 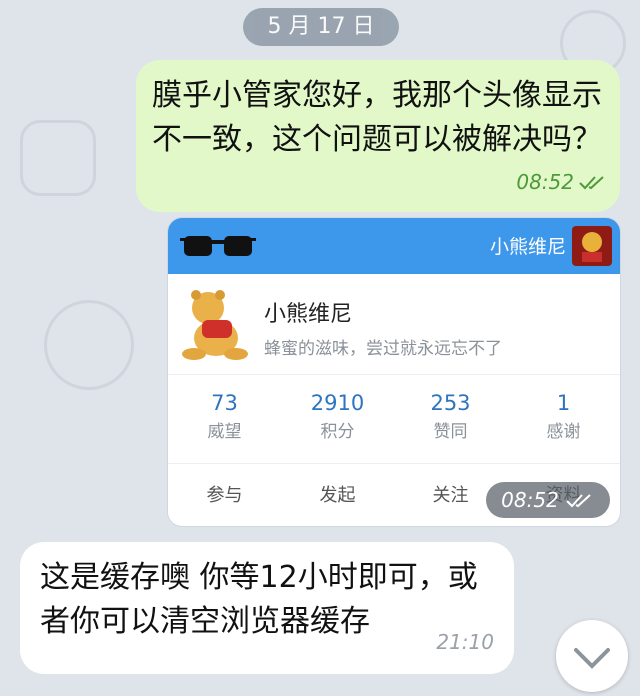 I want to click on message-meta: 08:52, so click(x=562, y=182).